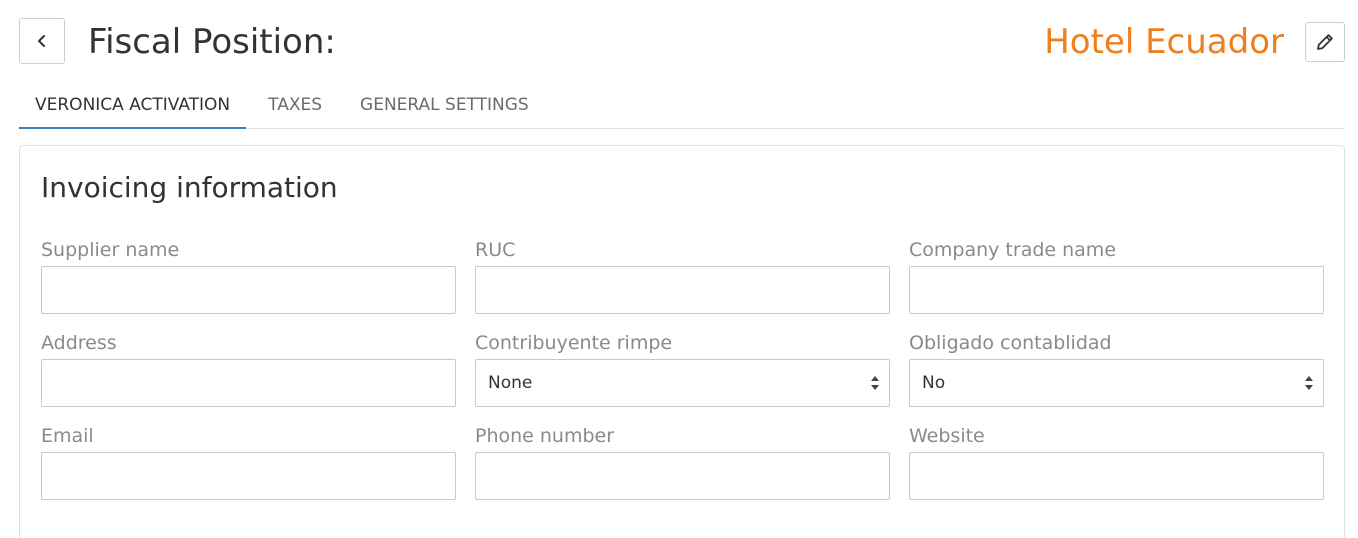  Describe the element at coordinates (545, 436) in the screenshot. I see `phone-number-label: Phone number` at that location.